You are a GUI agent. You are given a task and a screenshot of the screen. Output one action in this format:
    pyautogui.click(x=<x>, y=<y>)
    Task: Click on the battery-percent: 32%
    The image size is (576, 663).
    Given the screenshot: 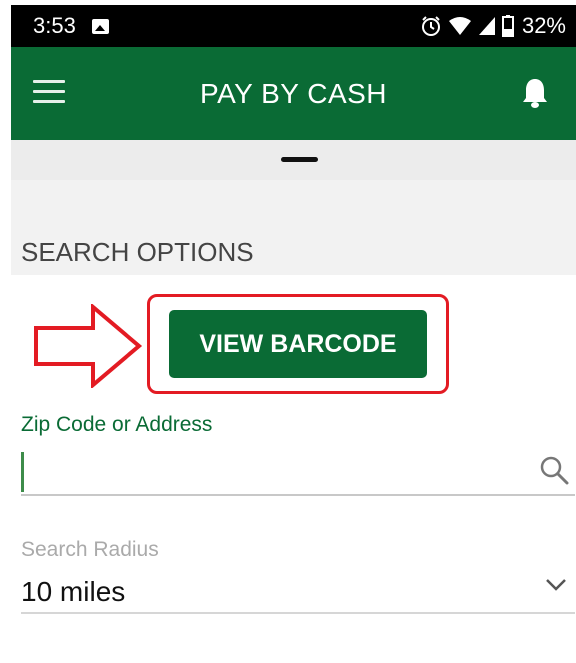 What is the action you would take?
    pyautogui.click(x=543, y=25)
    